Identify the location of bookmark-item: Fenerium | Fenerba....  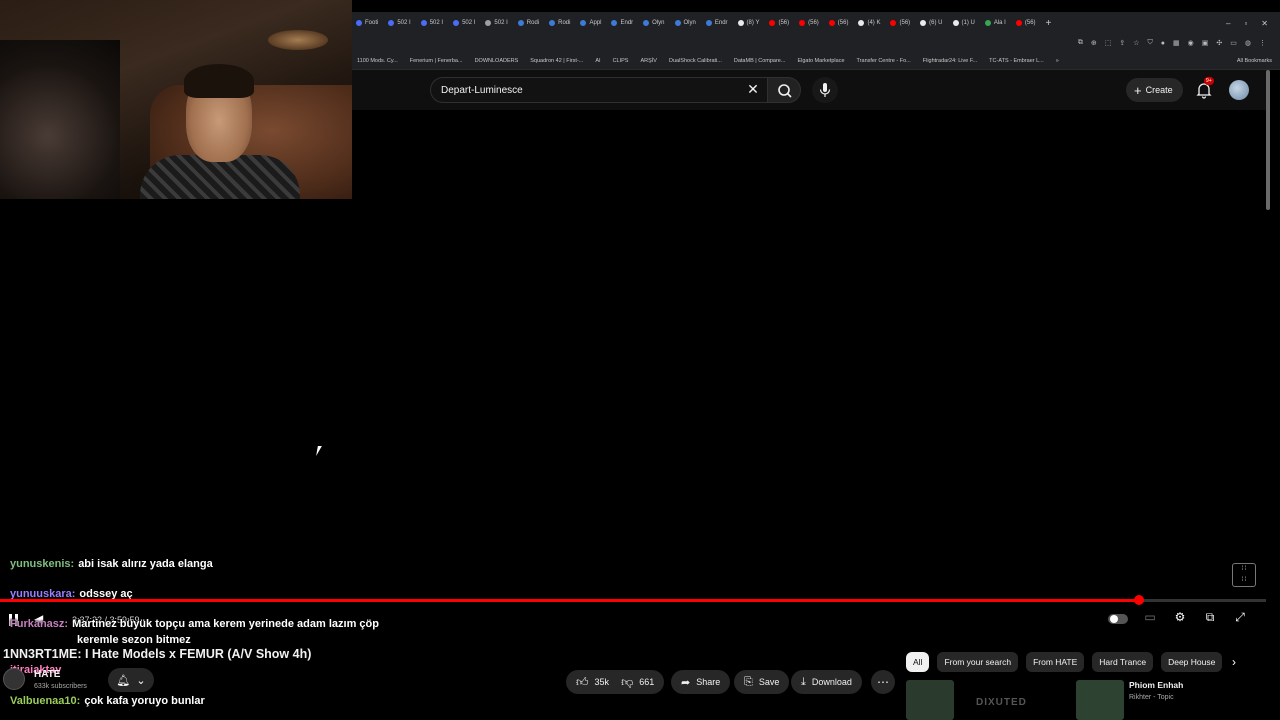
(436, 61).